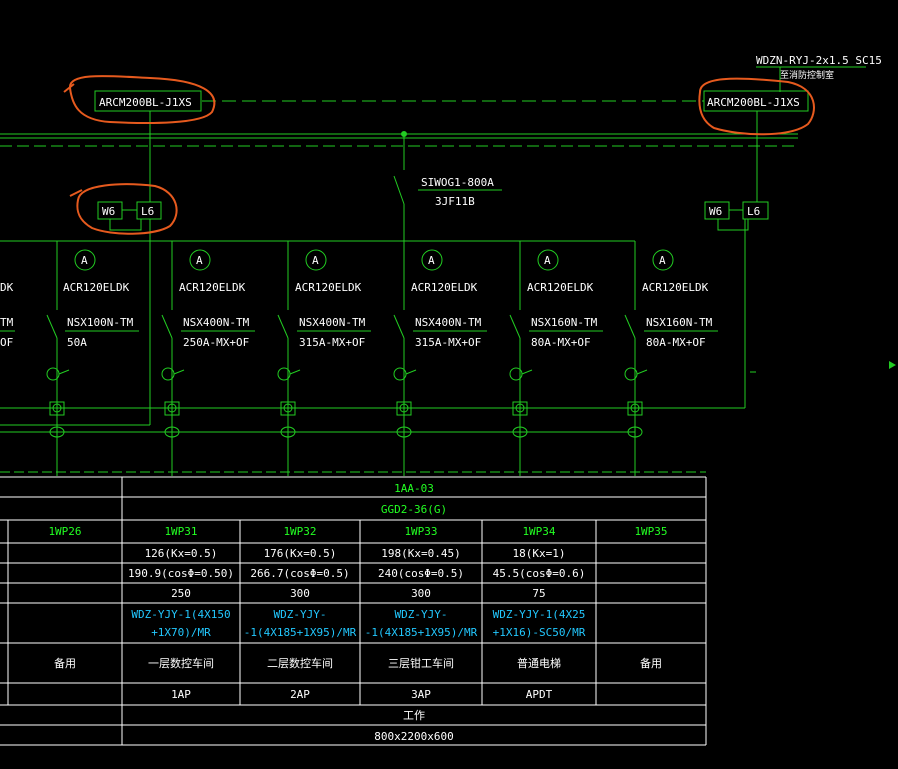 This screenshot has width=898, height=769. What do you see at coordinates (539, 553) in the screenshot?
I see `load-cell: 18(Kx=1)` at bounding box center [539, 553].